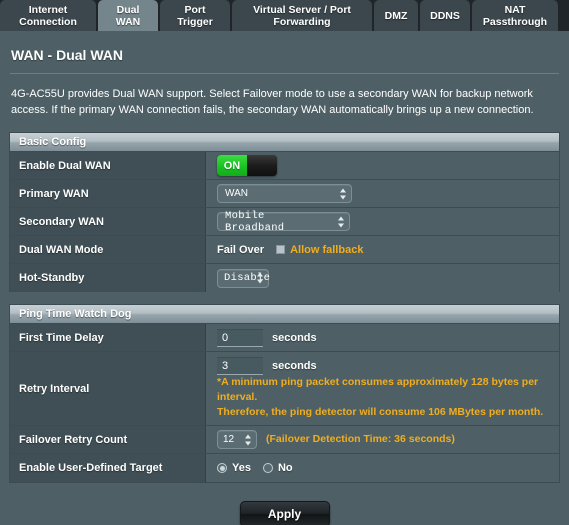 The height and width of the screenshot is (525, 569). Describe the element at coordinates (382, 337) in the screenshot. I see `field-first-time-delay: seconds` at that location.